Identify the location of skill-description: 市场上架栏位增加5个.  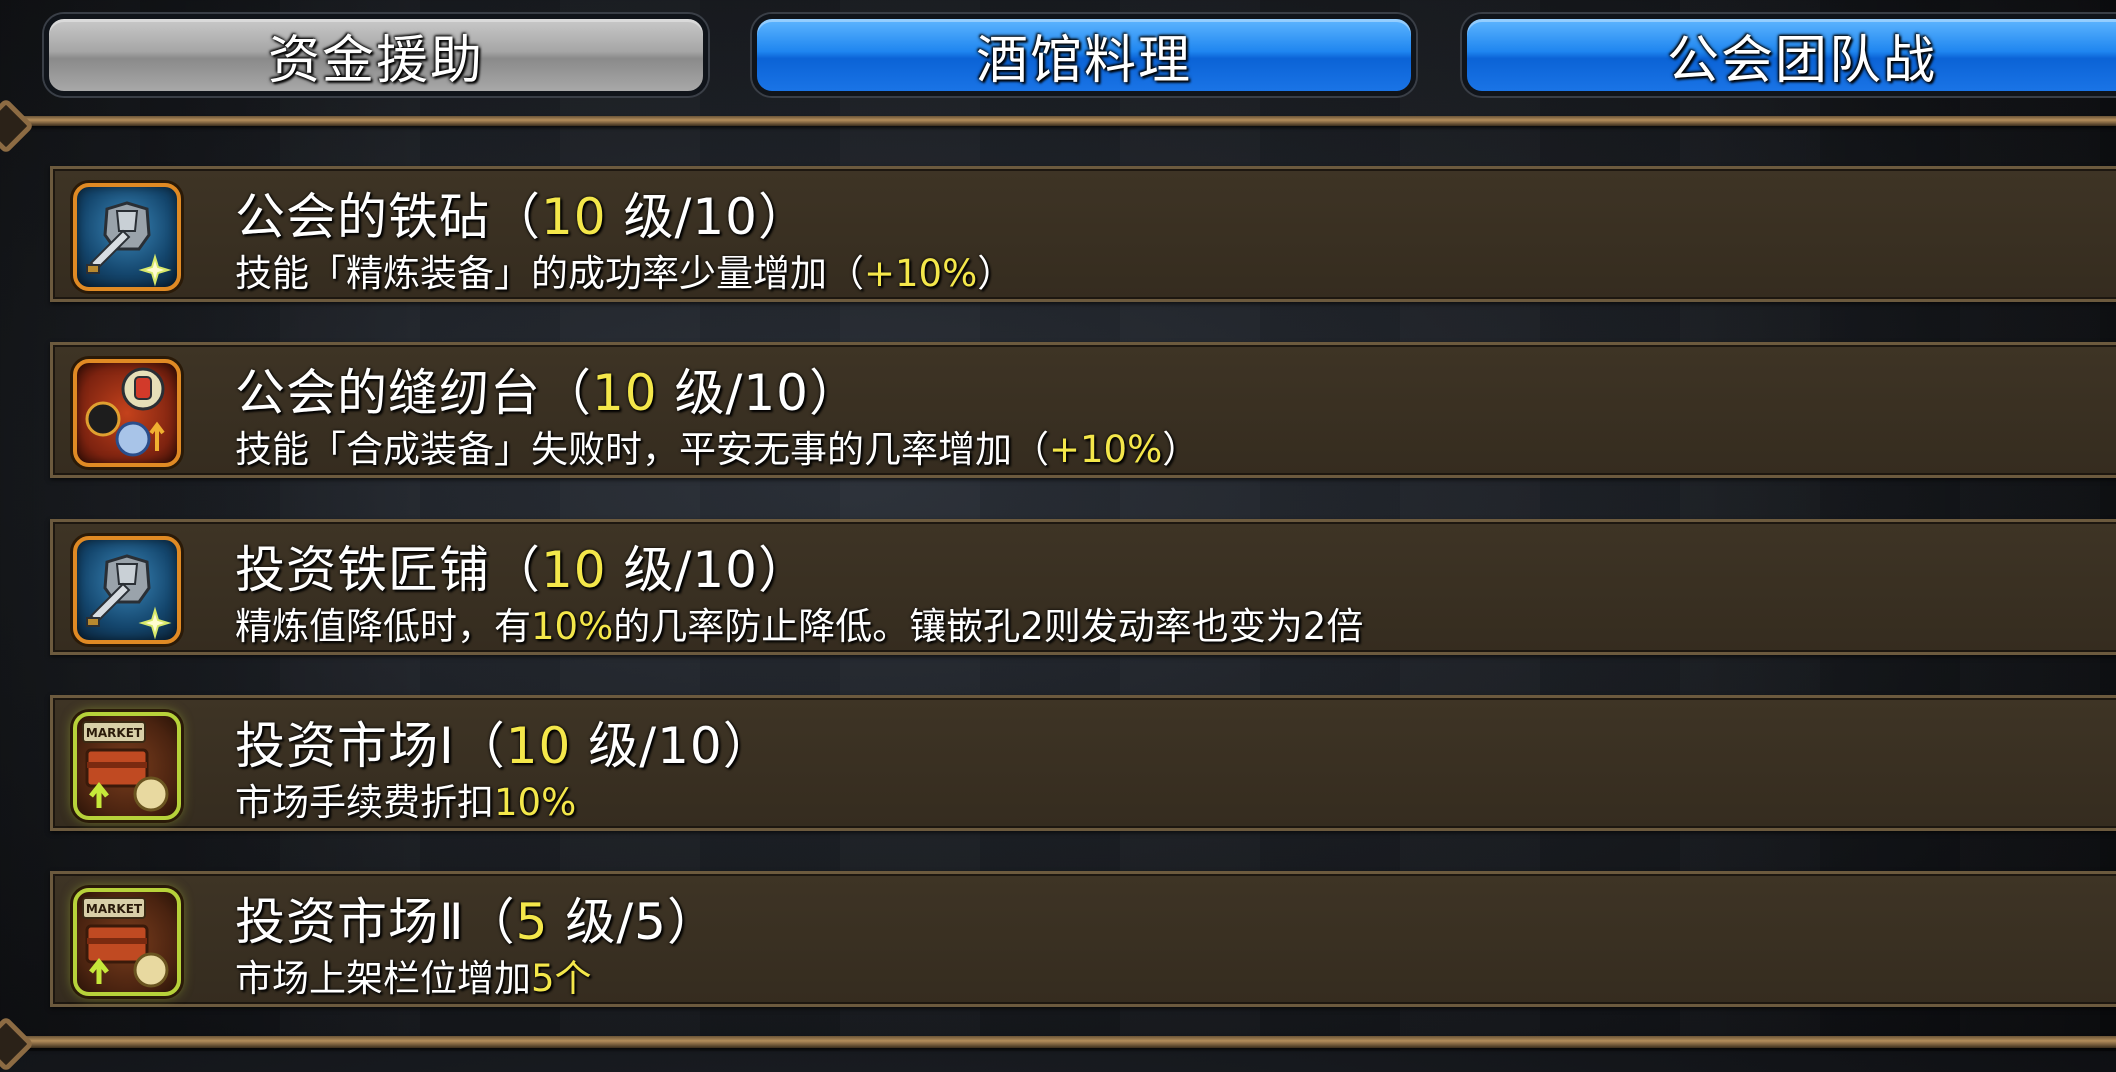
(413, 975).